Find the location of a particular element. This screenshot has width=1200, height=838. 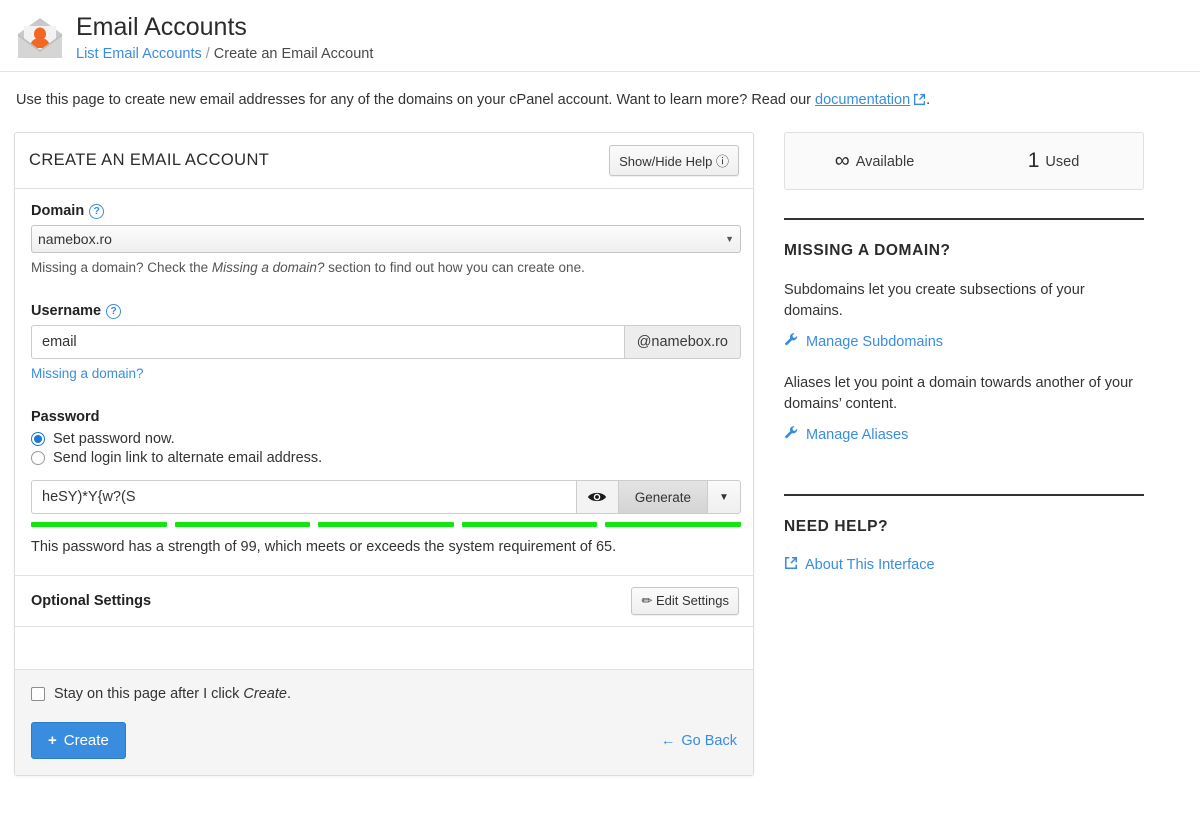

panel-header: CREATE AN EMAIL ACCOUNT Show/Hide Help ⓘ is located at coordinates (384, 161).